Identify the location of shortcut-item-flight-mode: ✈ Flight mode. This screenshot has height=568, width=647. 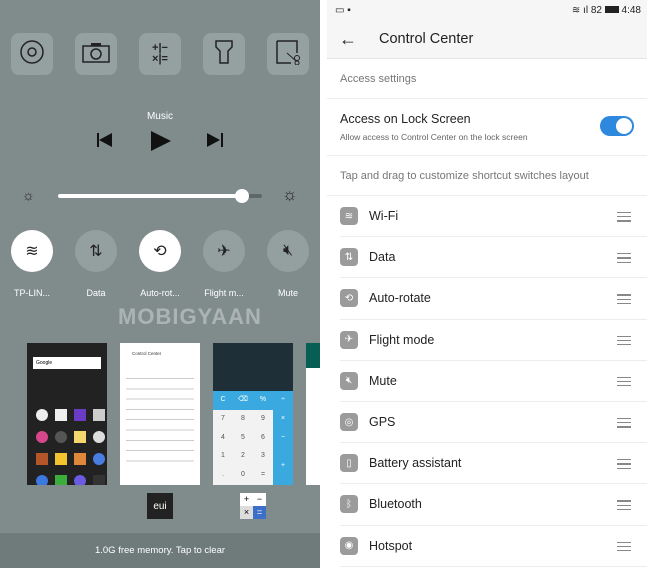
(493, 340).